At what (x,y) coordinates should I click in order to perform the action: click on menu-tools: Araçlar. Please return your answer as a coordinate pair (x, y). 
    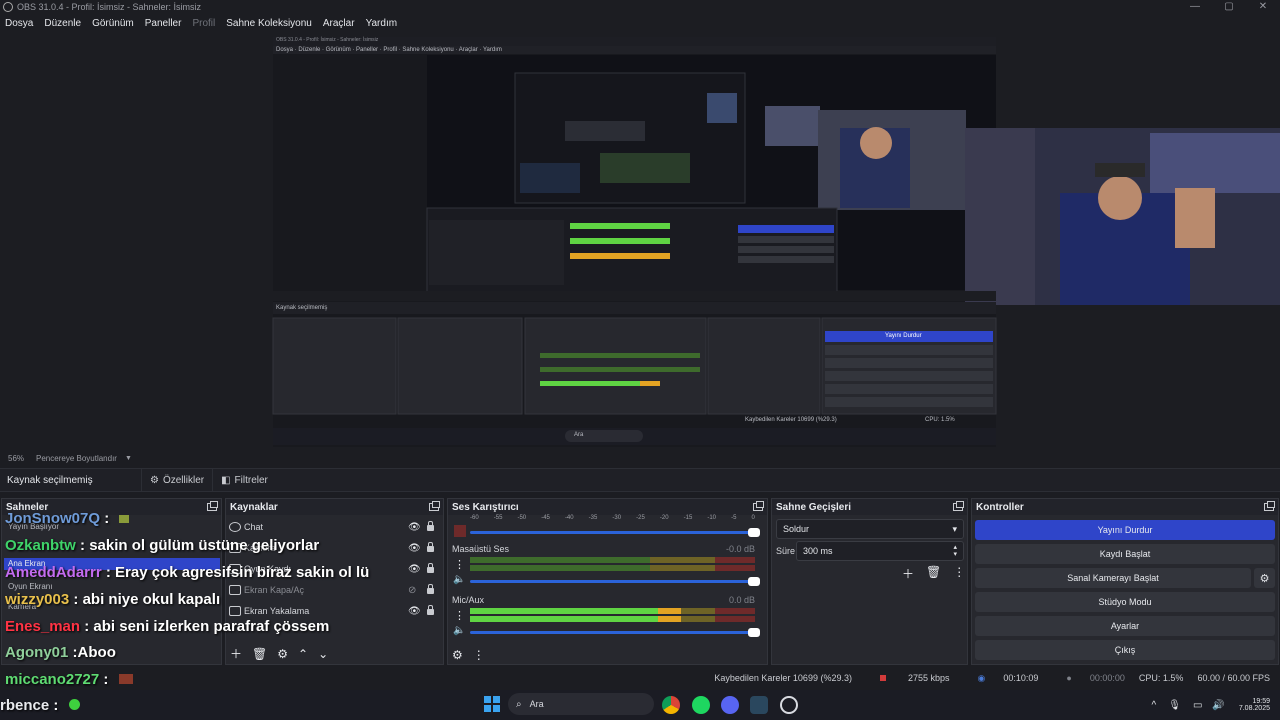
    Looking at the image, I should click on (339, 23).